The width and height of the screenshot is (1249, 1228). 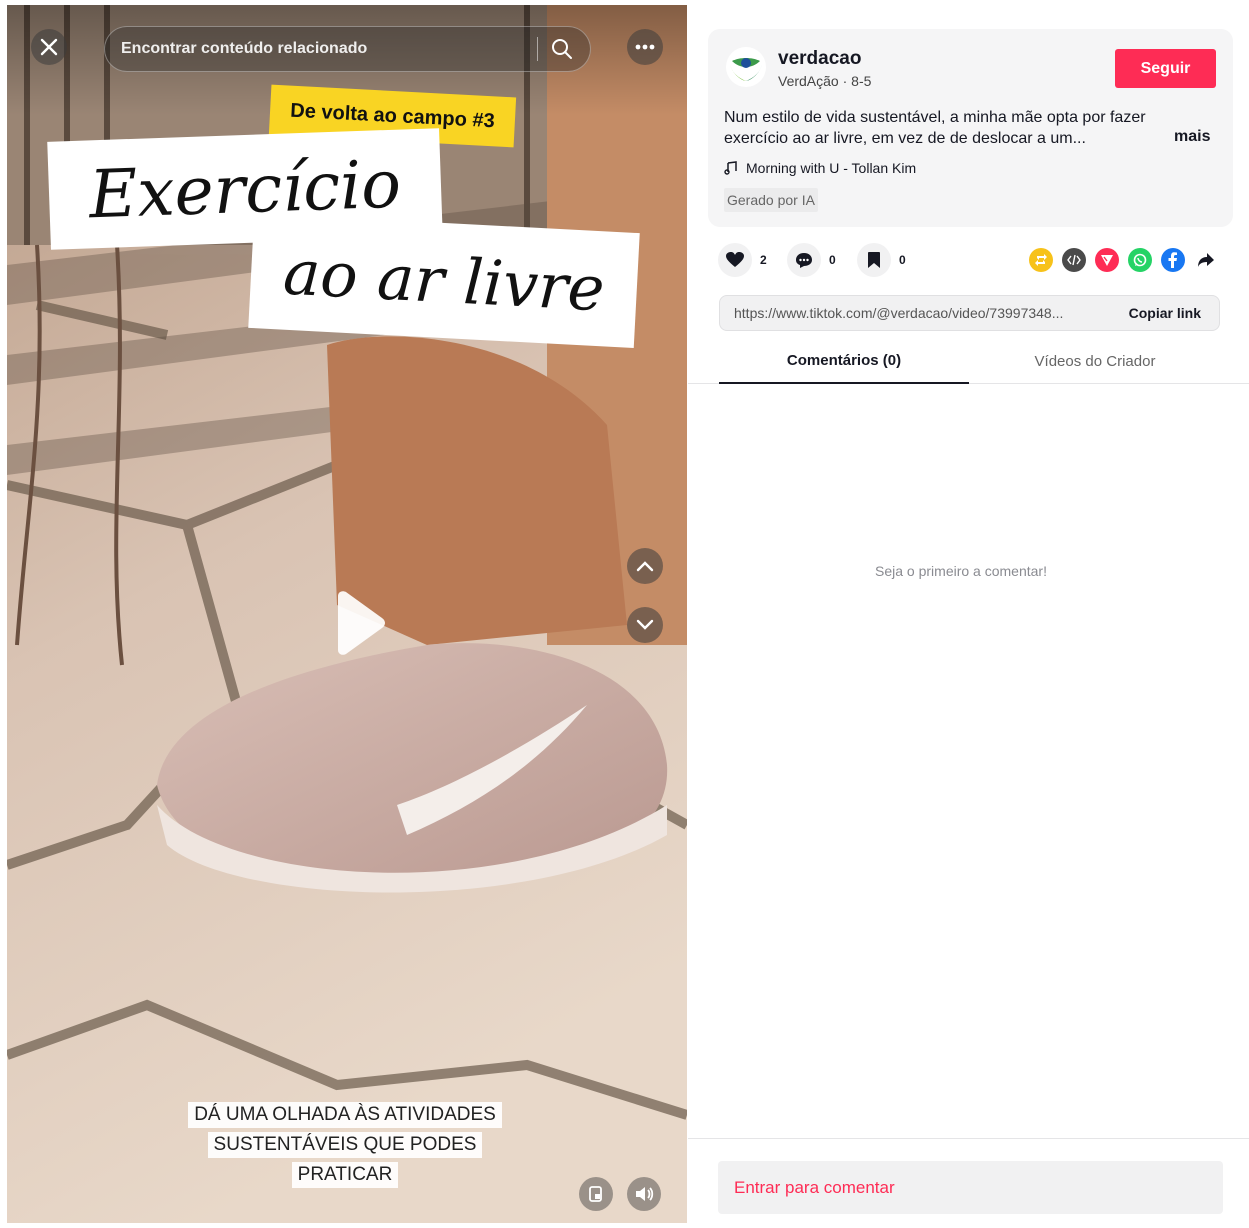 I want to click on caption-line: DÁ UMA OLHADA ÀS ATIVIDADES, so click(x=345, y=1115).